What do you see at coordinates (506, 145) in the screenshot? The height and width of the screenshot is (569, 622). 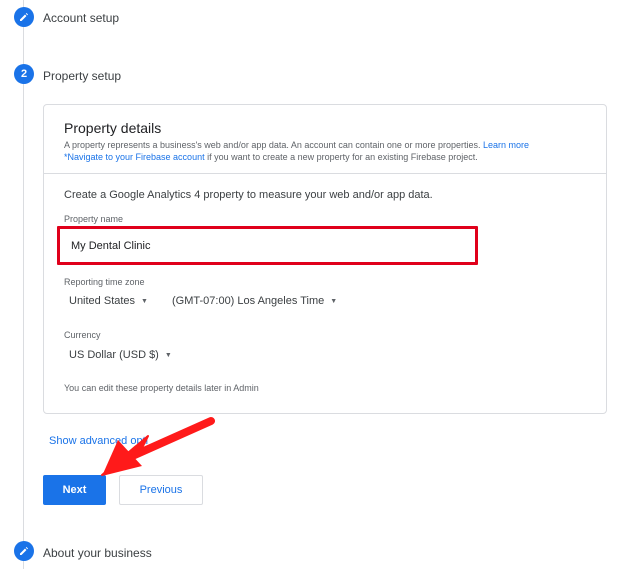 I see `learn-more-link: Learn more` at bounding box center [506, 145].